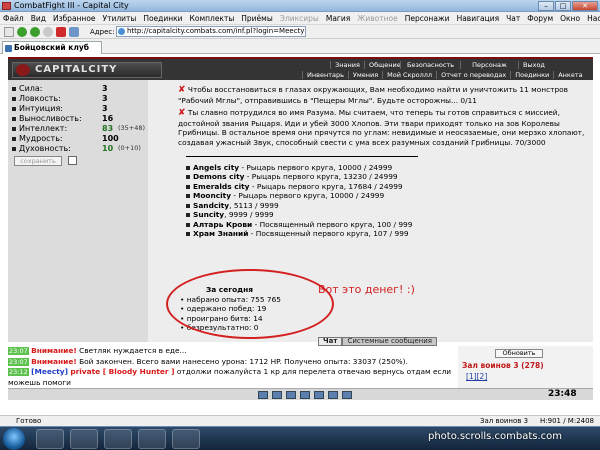 The width and height of the screenshot is (600, 450). What do you see at coordinates (389, 341) in the screenshot?
I see `tab-system-messages: Системные сообщения` at bounding box center [389, 341].